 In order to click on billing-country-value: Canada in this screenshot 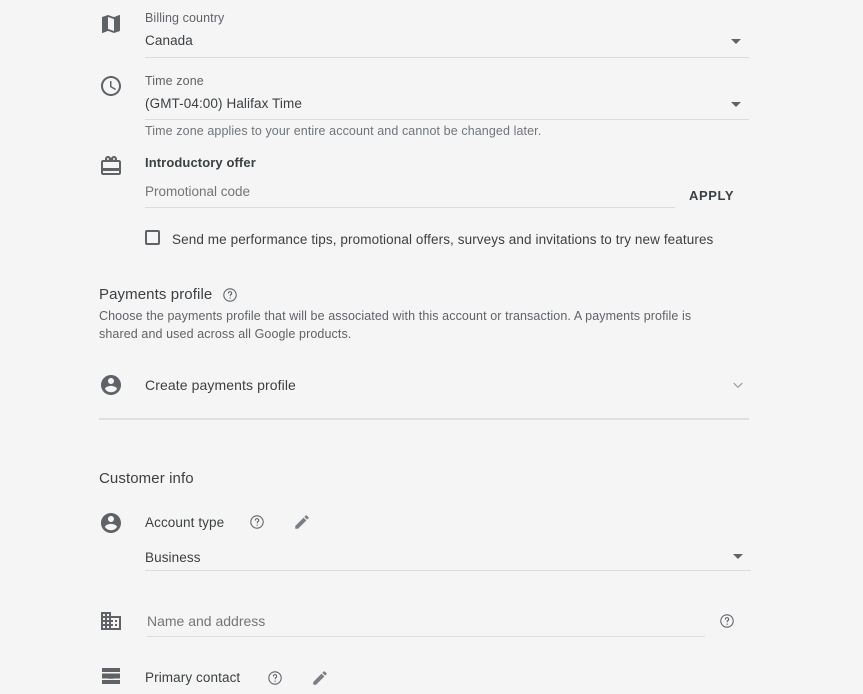, I will do `click(169, 40)`.